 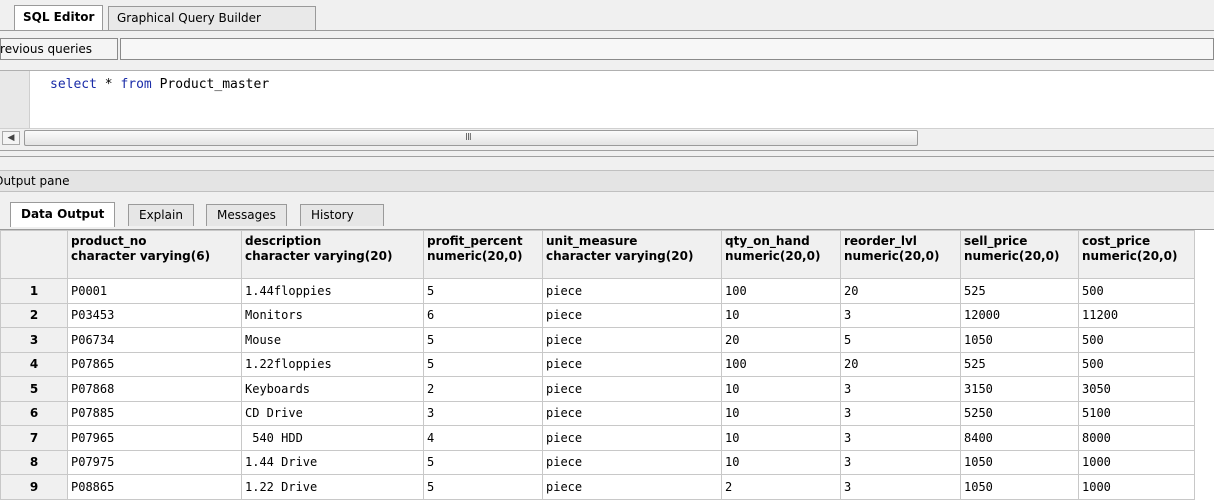 What do you see at coordinates (34, 340) in the screenshot?
I see `row-number: 3` at bounding box center [34, 340].